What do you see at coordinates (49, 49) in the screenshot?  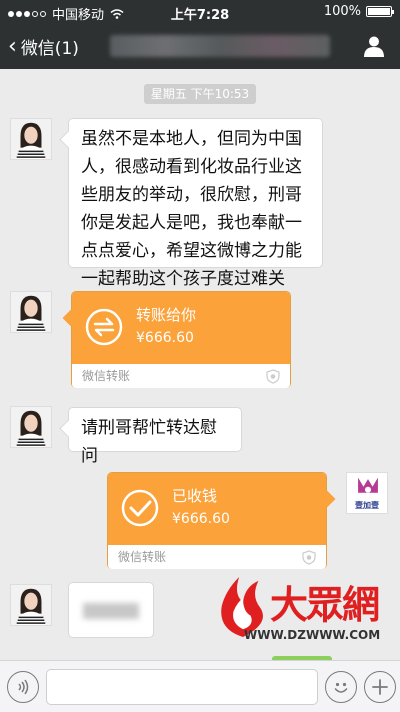 I see `back-label: 微信(1)` at bounding box center [49, 49].